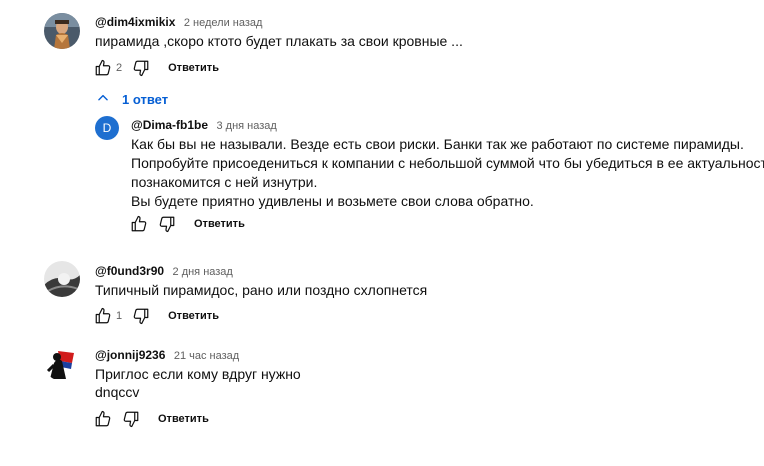 The width and height of the screenshot is (764, 466). What do you see at coordinates (119, 316) in the screenshot?
I see `like-count: 1` at bounding box center [119, 316].